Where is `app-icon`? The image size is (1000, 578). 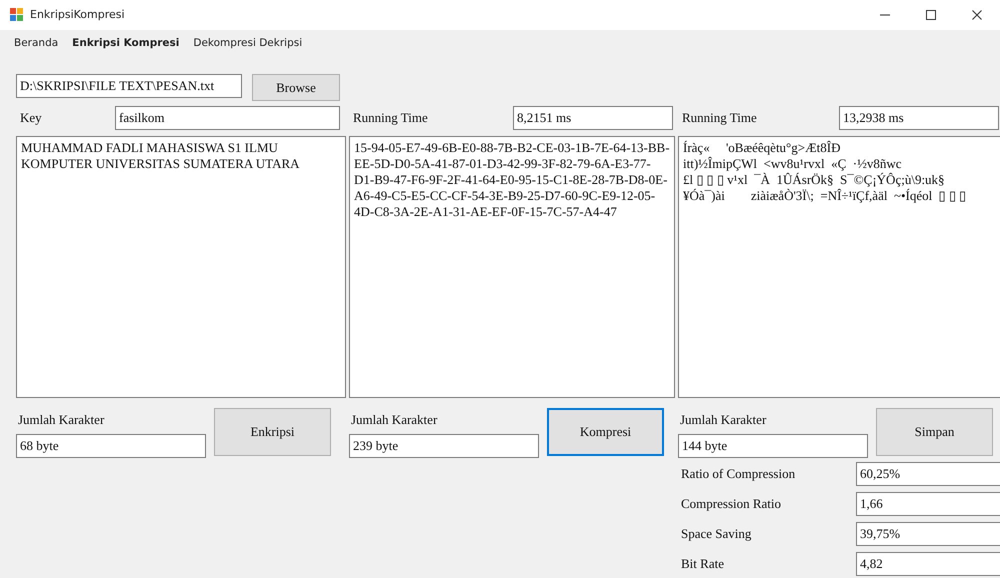
app-icon is located at coordinates (17, 15).